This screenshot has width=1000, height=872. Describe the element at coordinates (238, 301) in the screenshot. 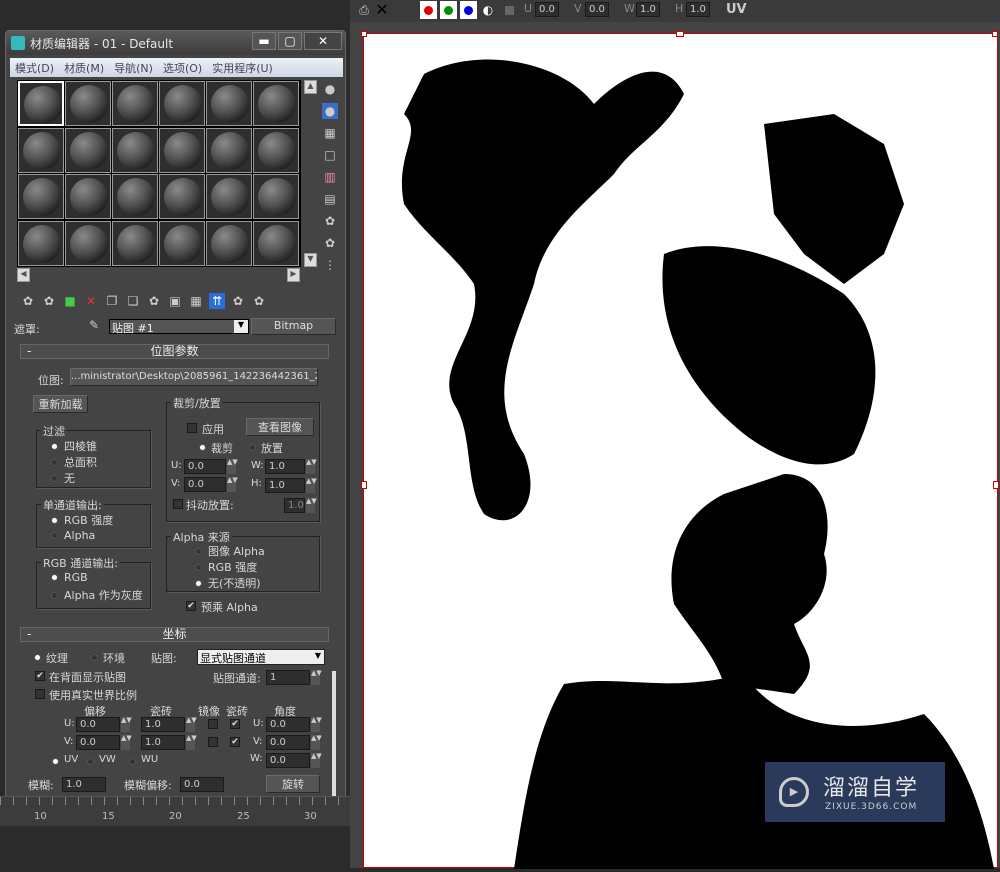

I see `go-to-parent-icon: ✿` at that location.